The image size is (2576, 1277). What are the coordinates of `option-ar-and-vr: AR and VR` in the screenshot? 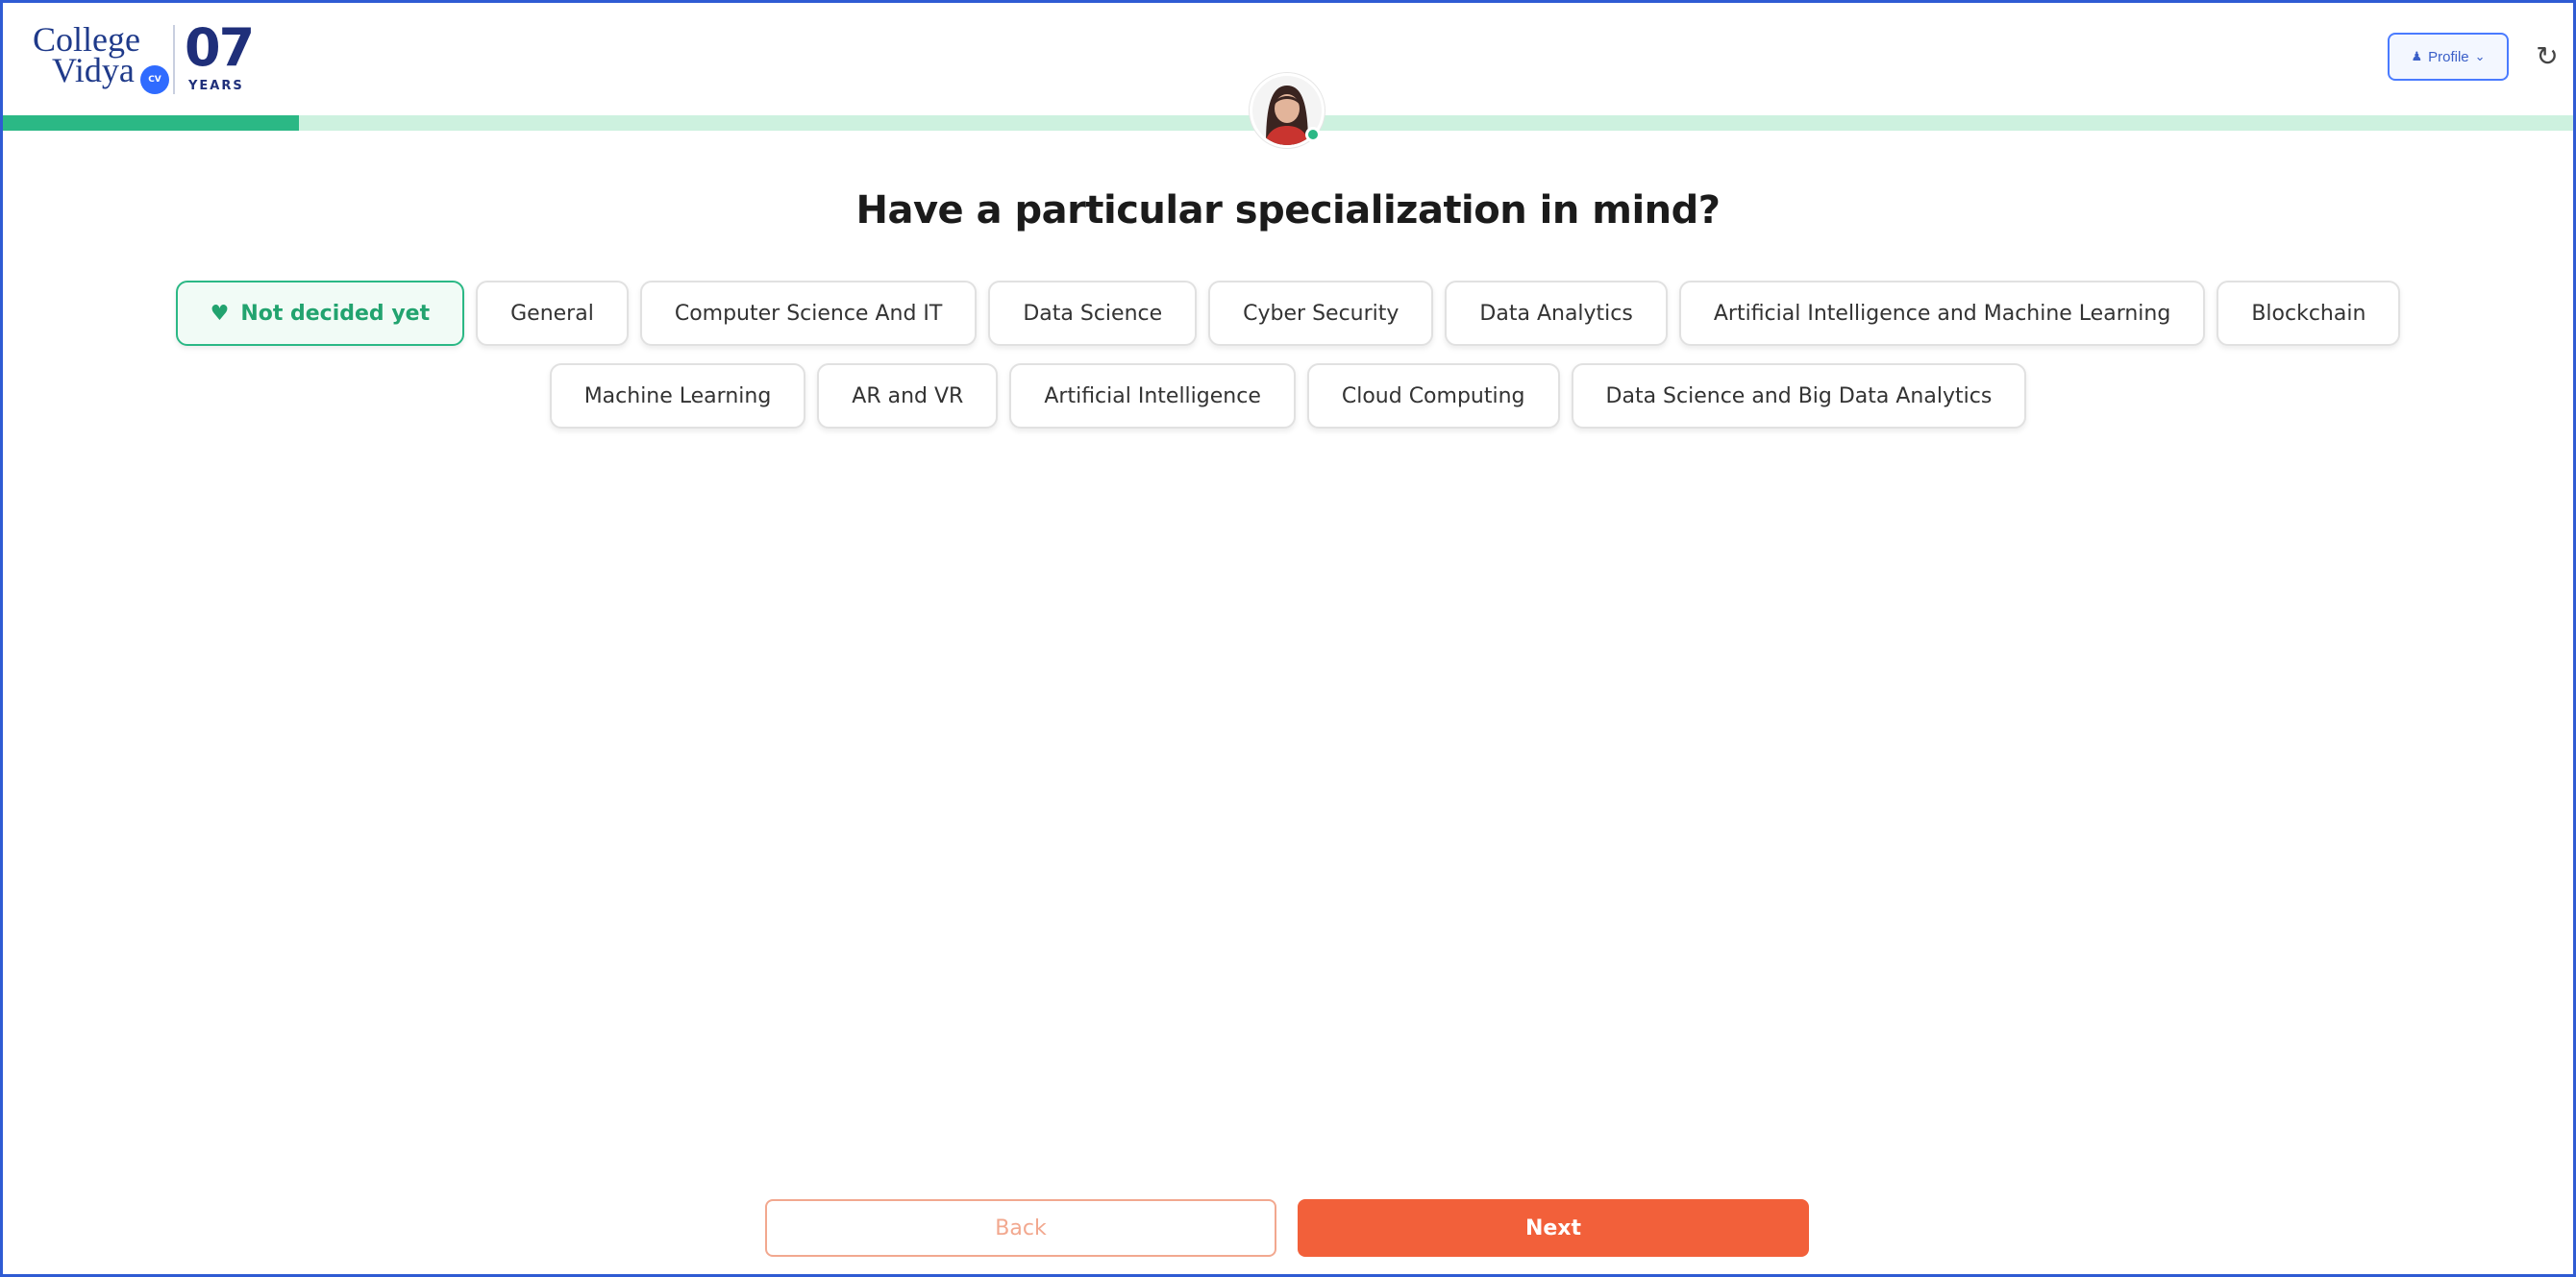 It's located at (908, 396).